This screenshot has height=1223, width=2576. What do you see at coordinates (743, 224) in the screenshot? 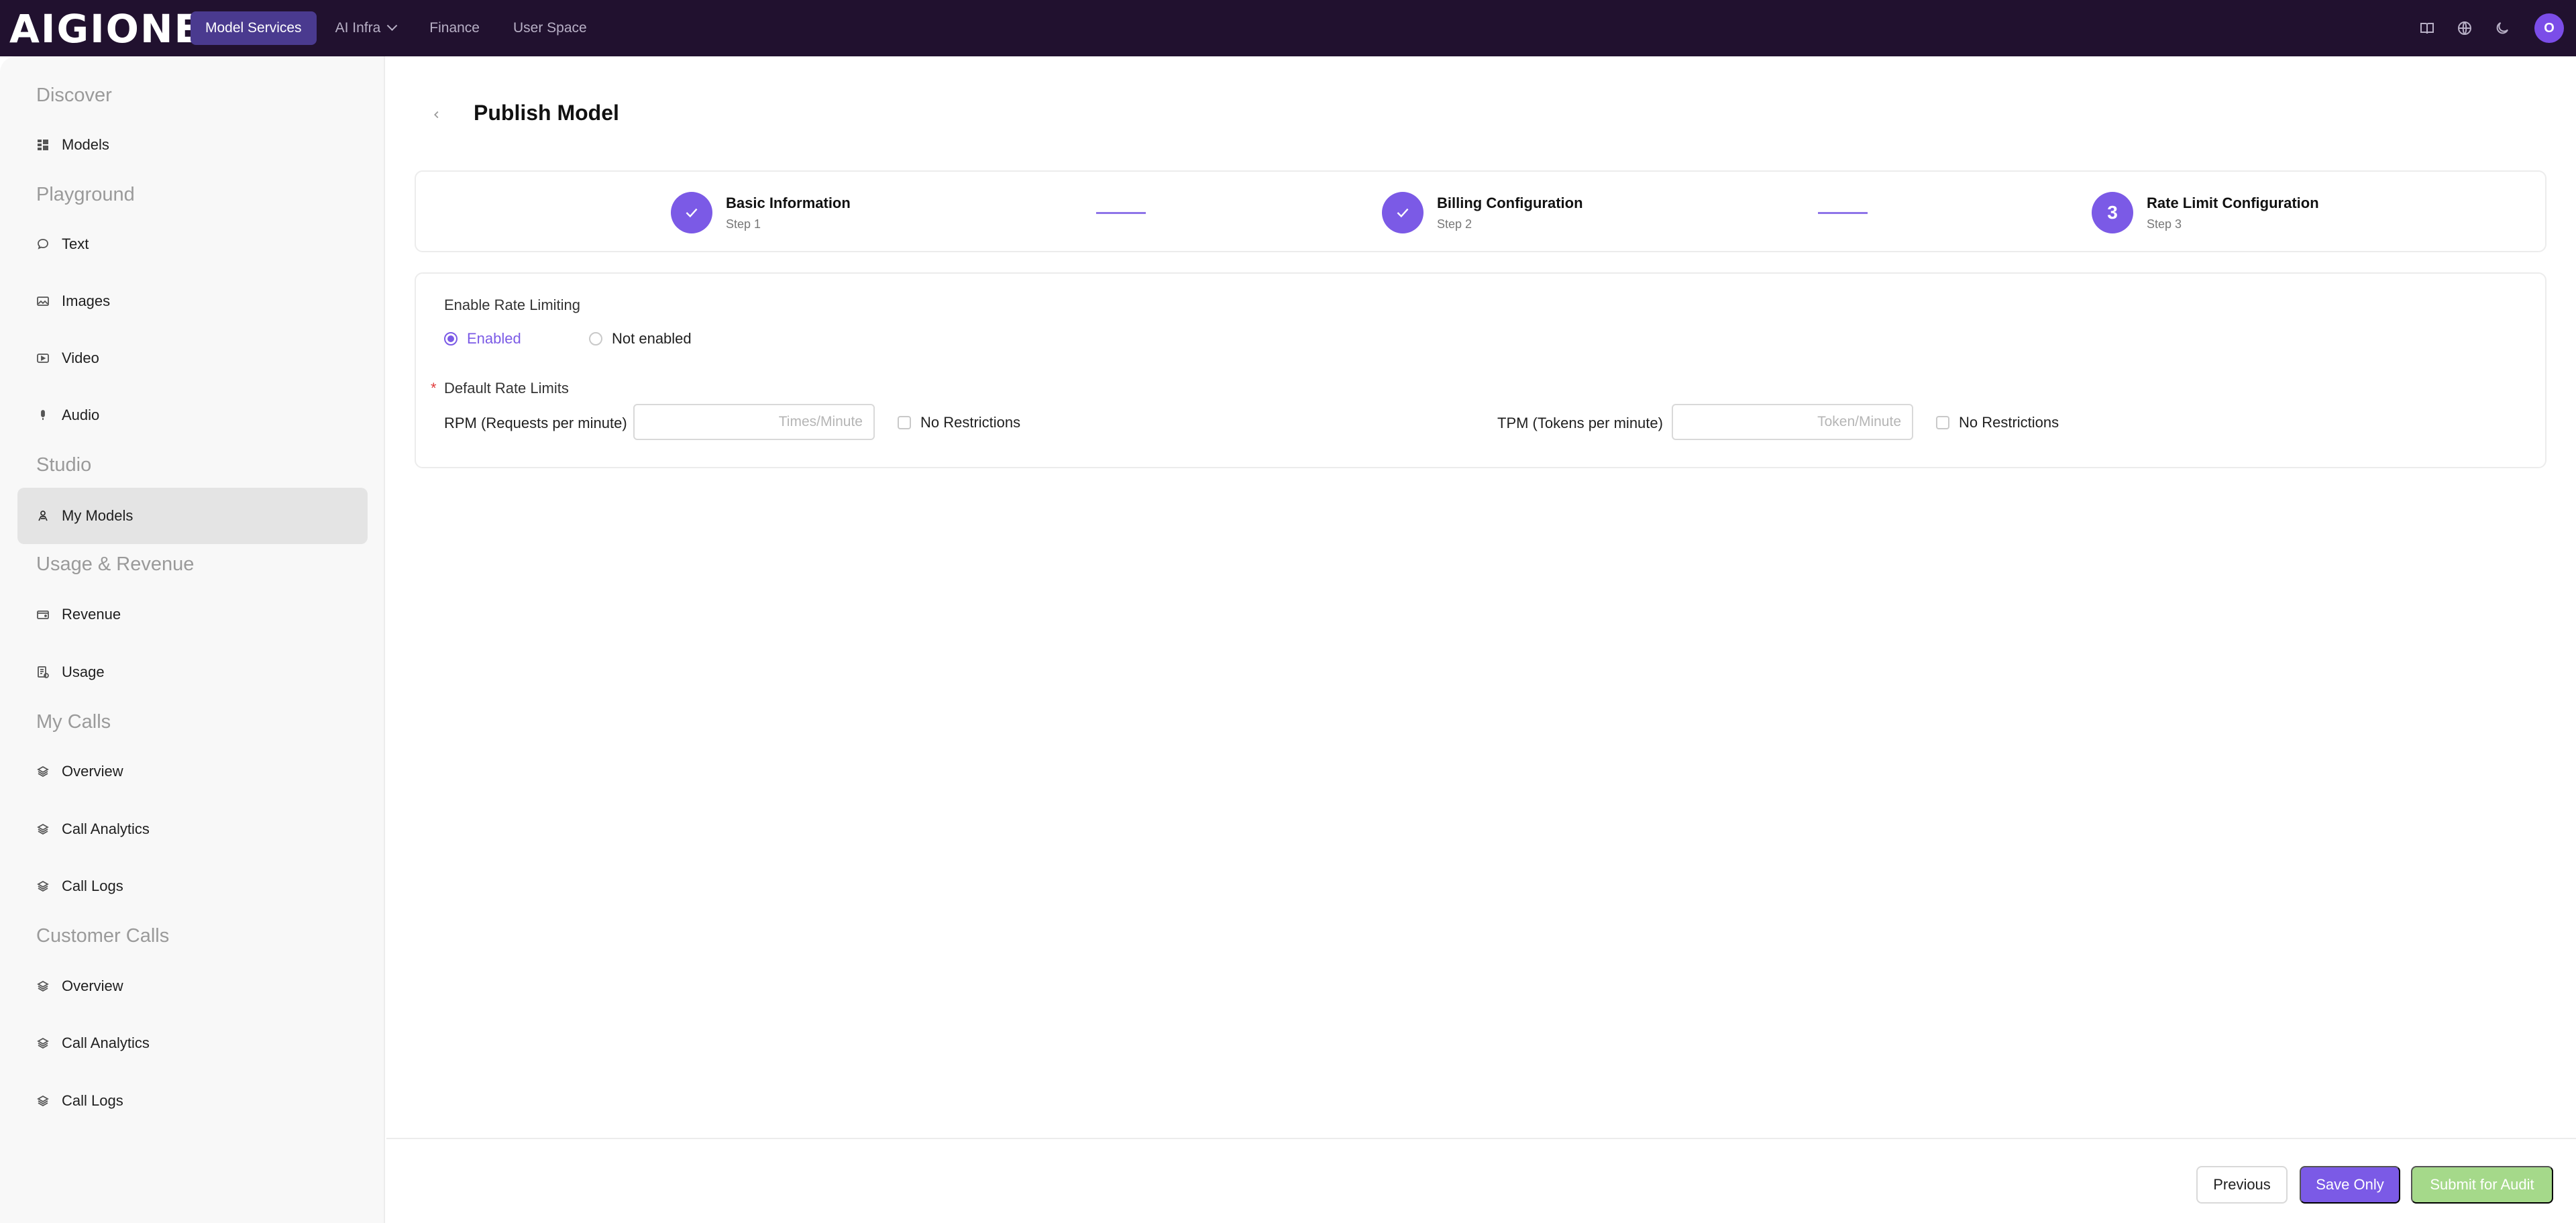
I see `step-subtitle: Step 1` at bounding box center [743, 224].